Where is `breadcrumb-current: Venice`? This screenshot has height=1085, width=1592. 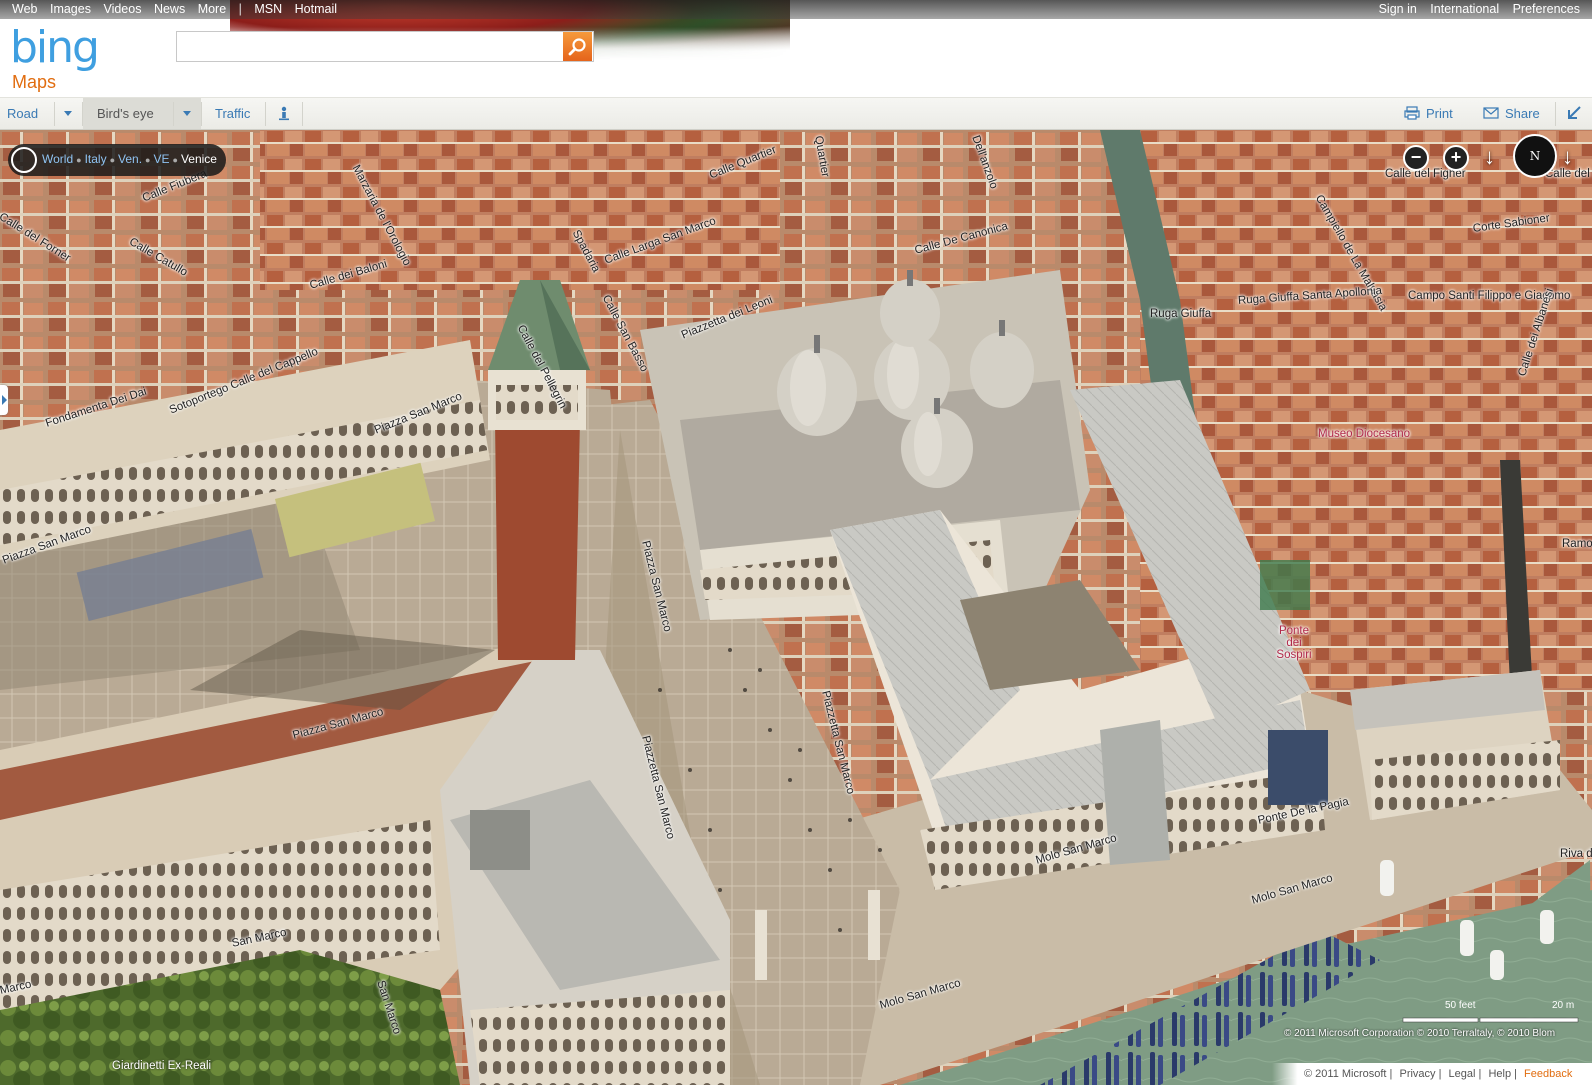
breadcrumb-current: Venice is located at coordinates (198, 159).